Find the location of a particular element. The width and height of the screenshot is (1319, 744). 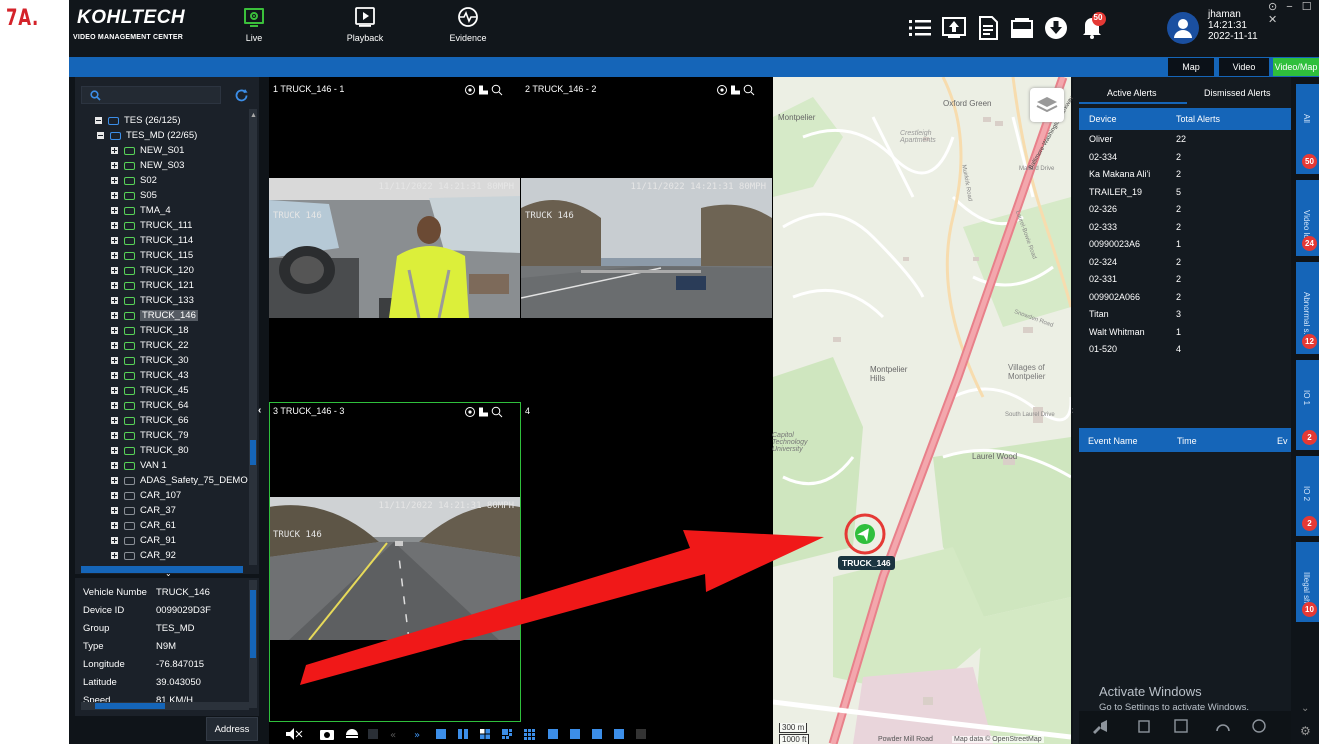

table-row: 02-333 2 is located at coordinates (1189, 230).